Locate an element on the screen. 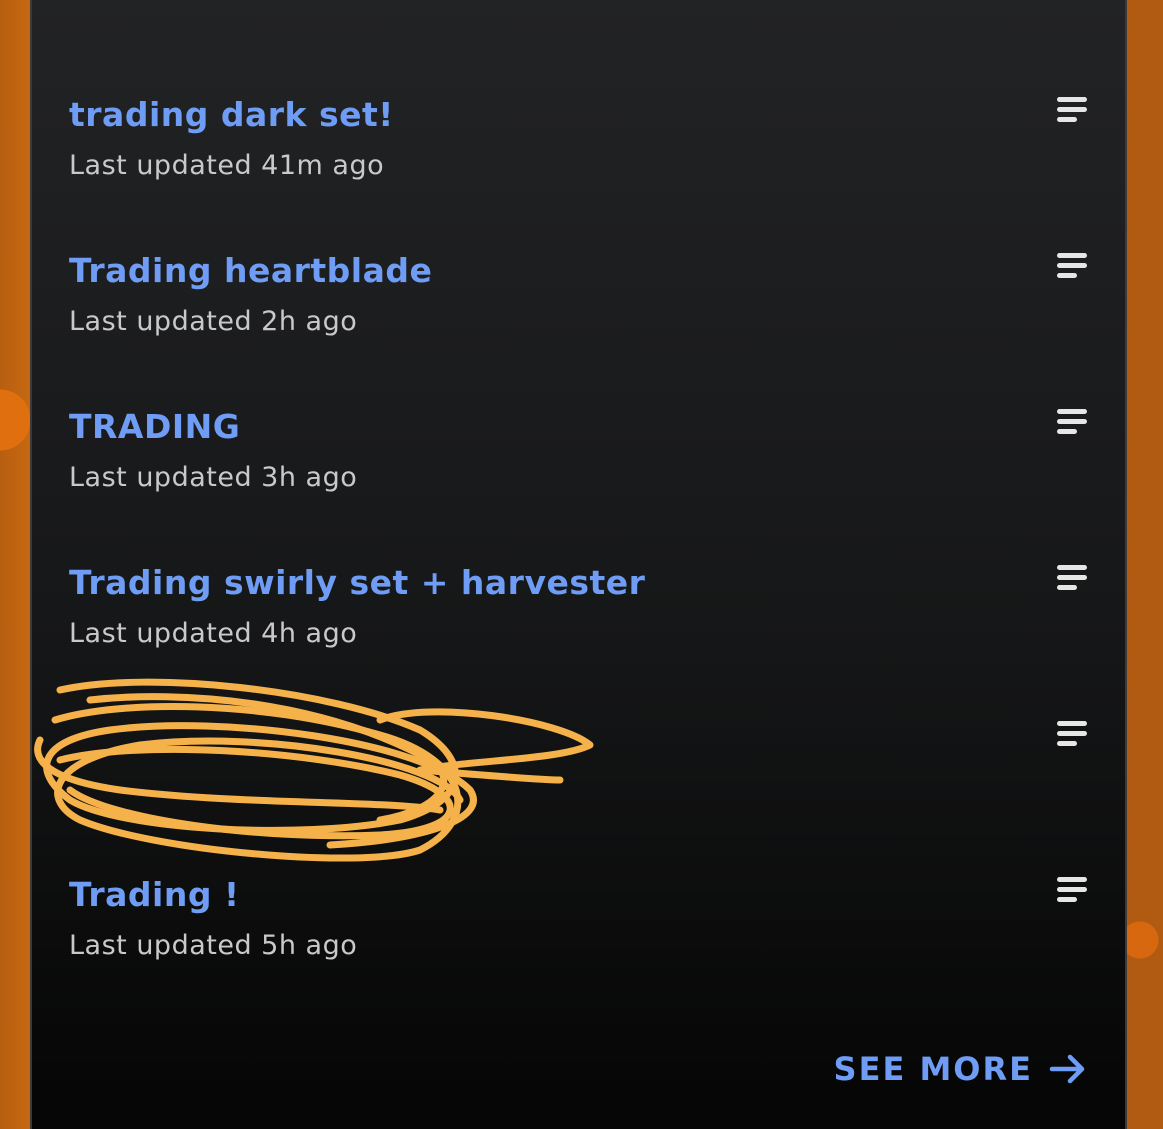 Image resolution: width=1163 pixels, height=1129 pixels. see-more-label: SEE MORE is located at coordinates (933, 1069).